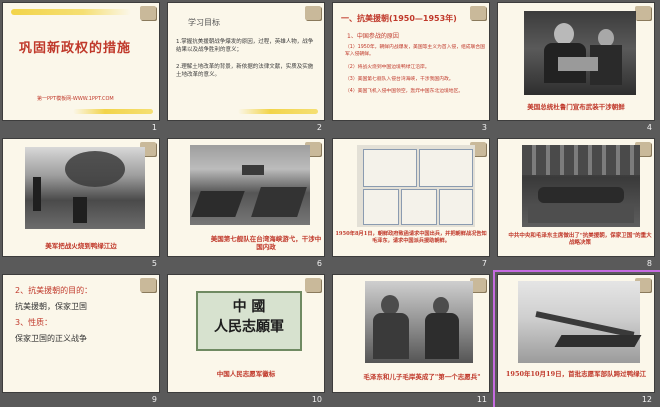  I want to click on nature-heading: 3、性质：, so click(34, 322).